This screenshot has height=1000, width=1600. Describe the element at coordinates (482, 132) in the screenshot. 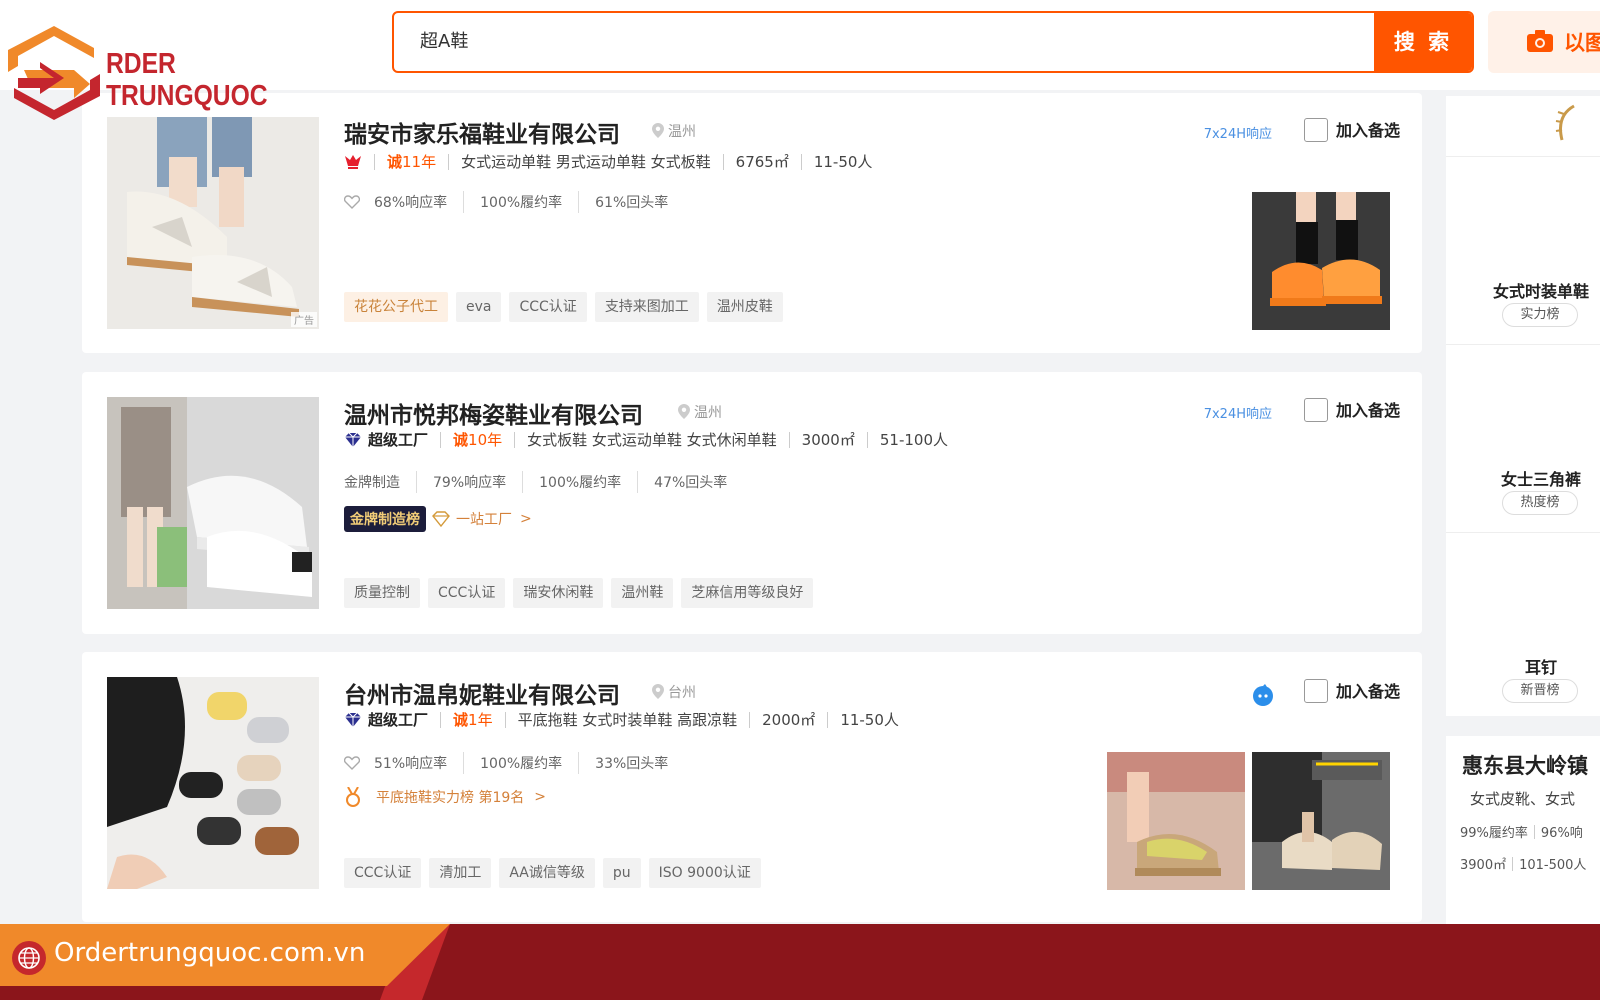

I see `company-name: 瑞安市家乐福鞋业有限公司` at that location.